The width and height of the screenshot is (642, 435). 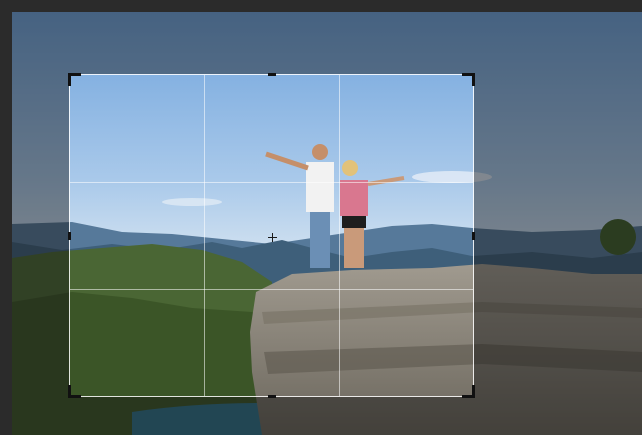 What do you see at coordinates (271, 74) in the screenshot?
I see `crop-handle-top` at bounding box center [271, 74].